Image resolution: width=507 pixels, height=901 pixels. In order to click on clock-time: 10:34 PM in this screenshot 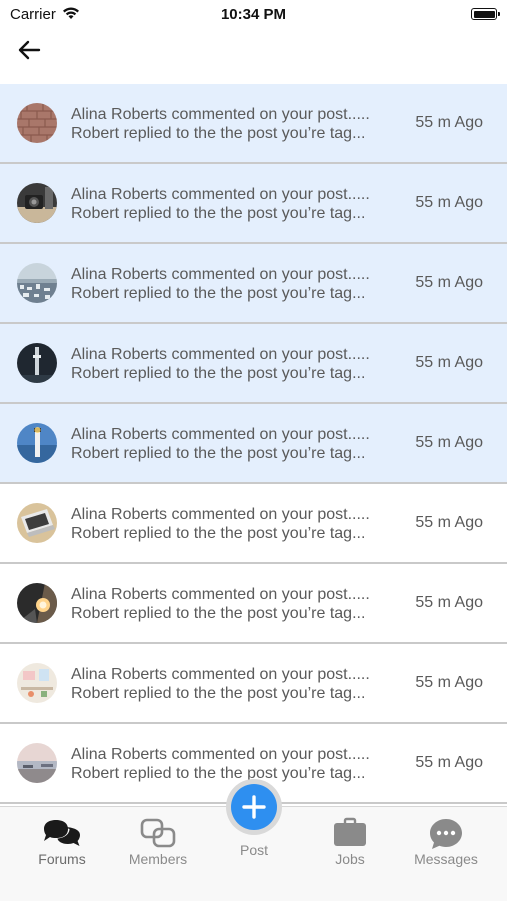, I will do `click(253, 14)`.